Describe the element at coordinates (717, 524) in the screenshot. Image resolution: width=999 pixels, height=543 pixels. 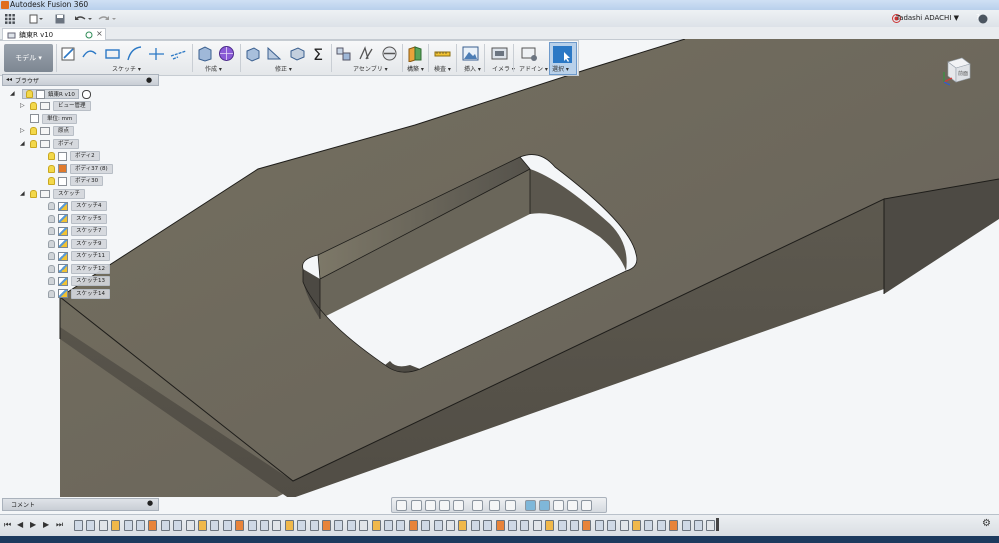
I see `timeline-marker-end` at that location.